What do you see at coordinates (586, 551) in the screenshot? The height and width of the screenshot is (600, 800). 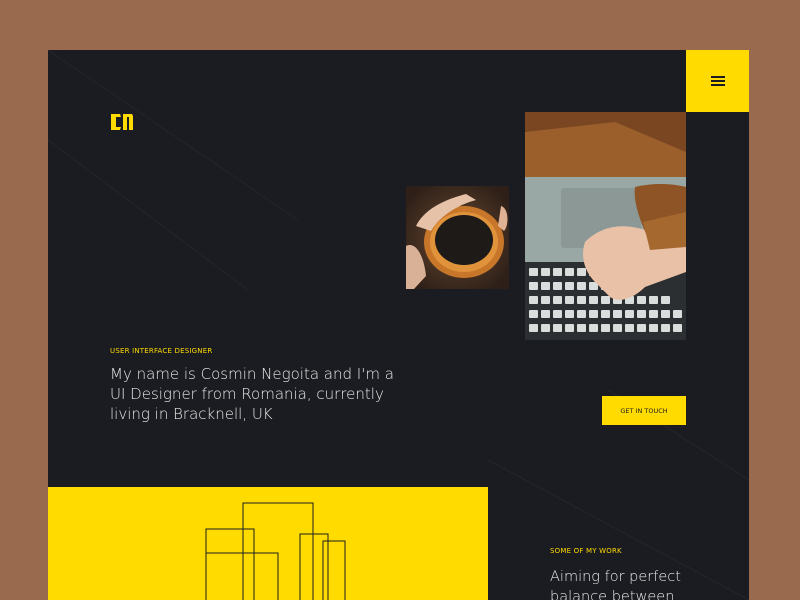 I see `work-eyebrow: SOME OF MY WORK` at bounding box center [586, 551].